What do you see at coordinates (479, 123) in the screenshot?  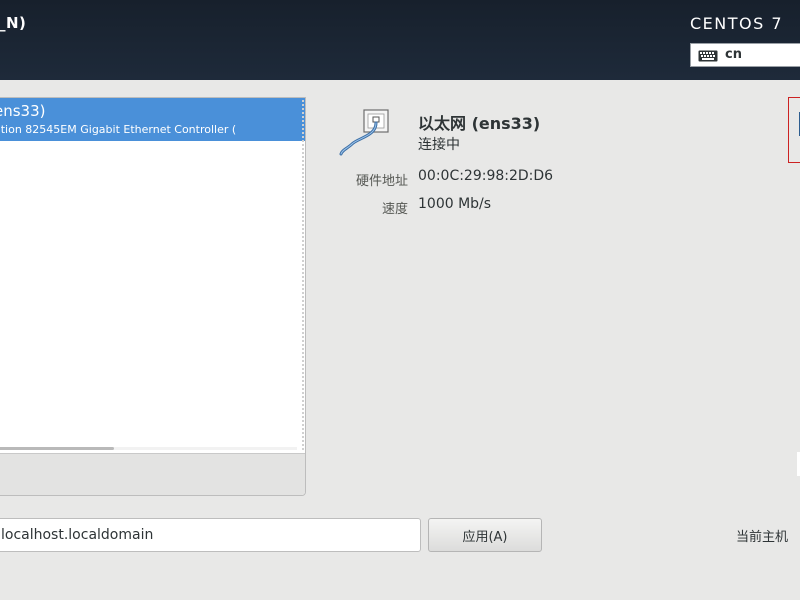 I see `device-title: 以太网 (ens33)` at bounding box center [479, 123].